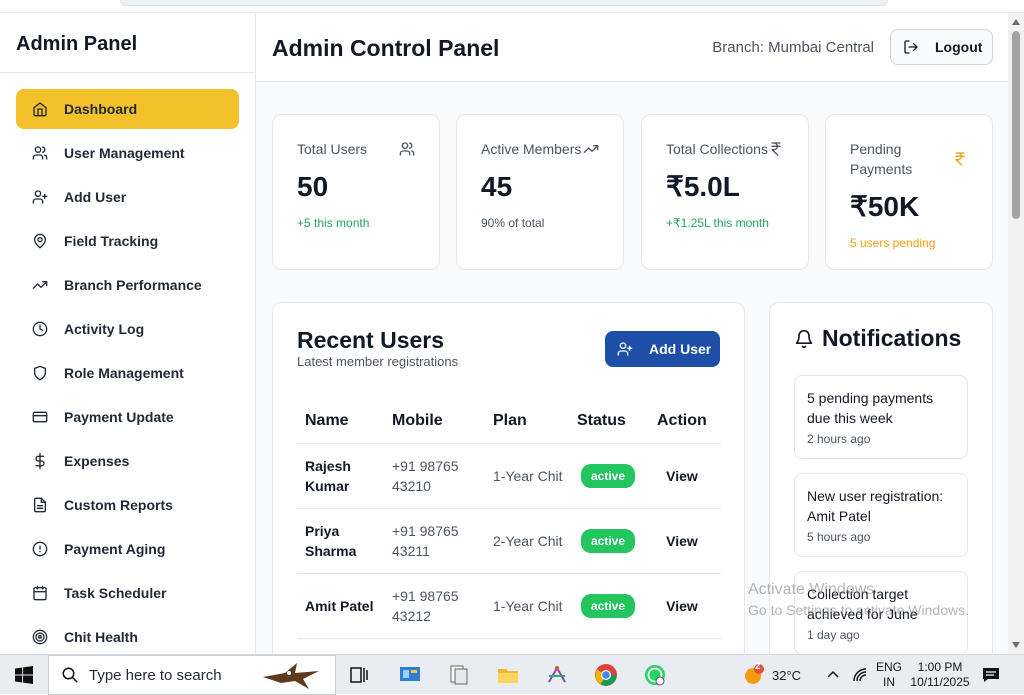 The height and width of the screenshot is (695, 1024). I want to click on clock-icon, so click(40, 329).